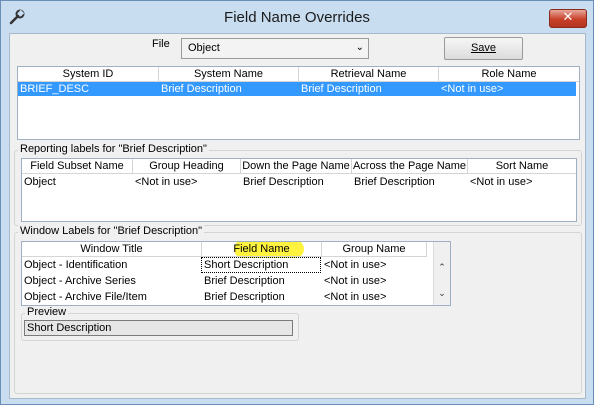 The image size is (594, 405). What do you see at coordinates (472, 89) in the screenshot?
I see `cell-role-name: <Not in use>` at bounding box center [472, 89].